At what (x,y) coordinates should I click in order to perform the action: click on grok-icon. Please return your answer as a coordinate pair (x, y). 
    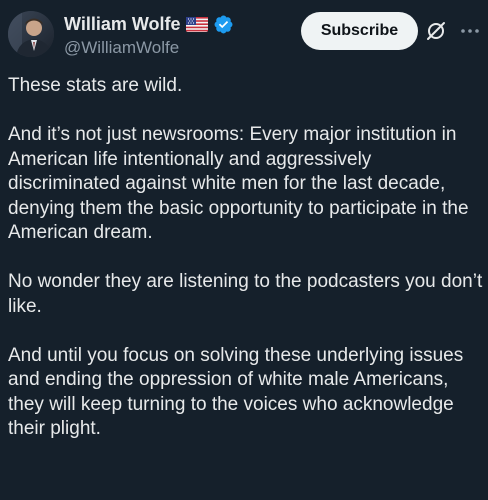
    Looking at the image, I should click on (436, 31).